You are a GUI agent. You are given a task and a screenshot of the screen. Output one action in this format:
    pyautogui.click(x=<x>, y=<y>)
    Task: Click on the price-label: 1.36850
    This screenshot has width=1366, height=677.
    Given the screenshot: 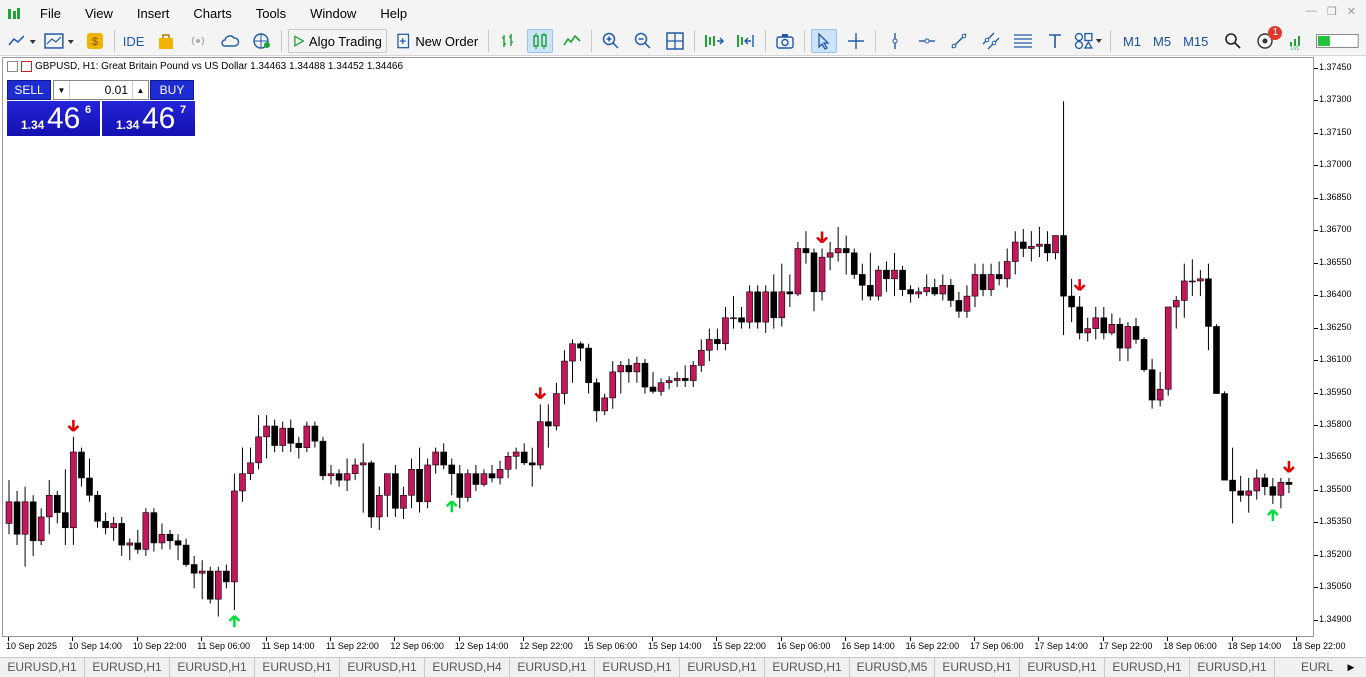 What is the action you would take?
    pyautogui.click(x=1335, y=196)
    